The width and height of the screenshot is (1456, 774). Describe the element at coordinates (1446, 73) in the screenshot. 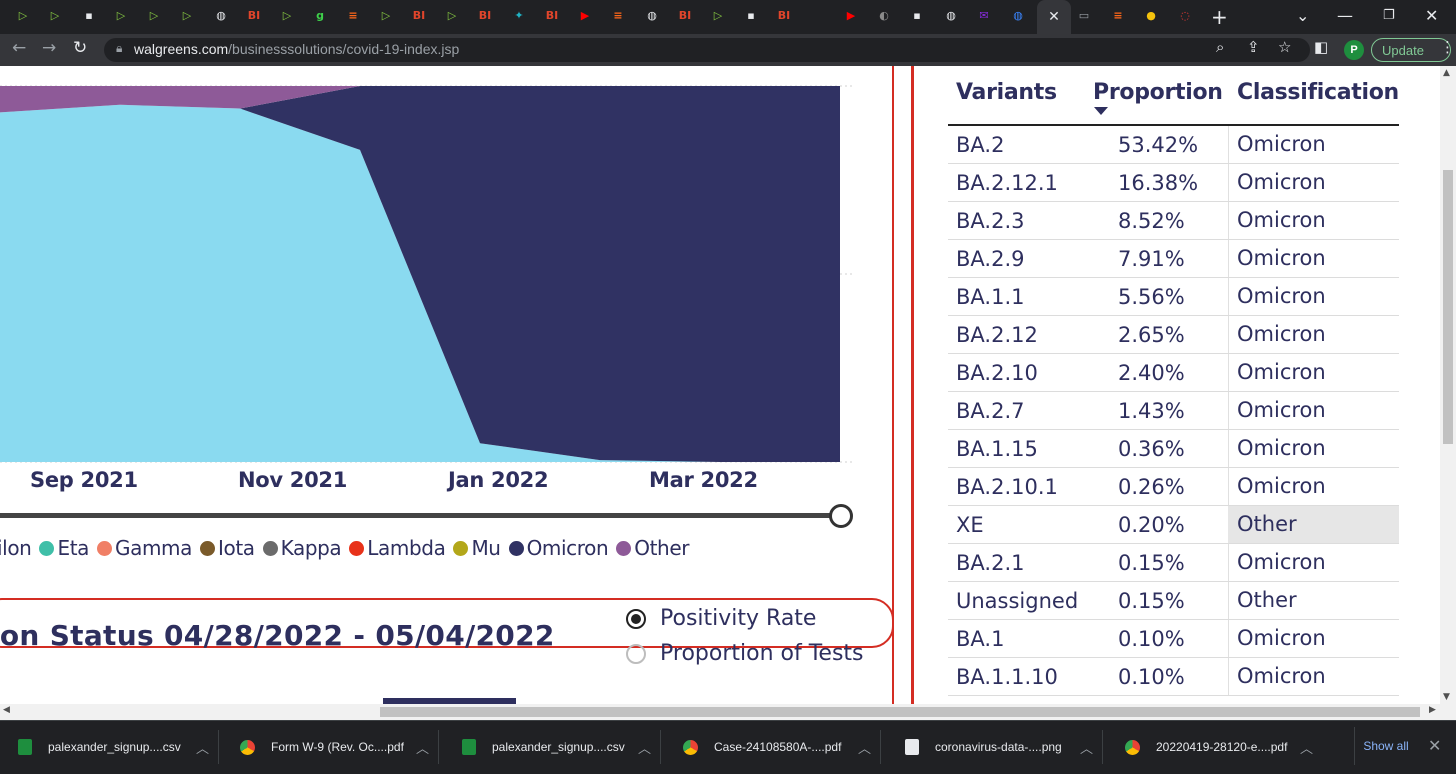

I see `scroll-up-icon: ▲` at that location.